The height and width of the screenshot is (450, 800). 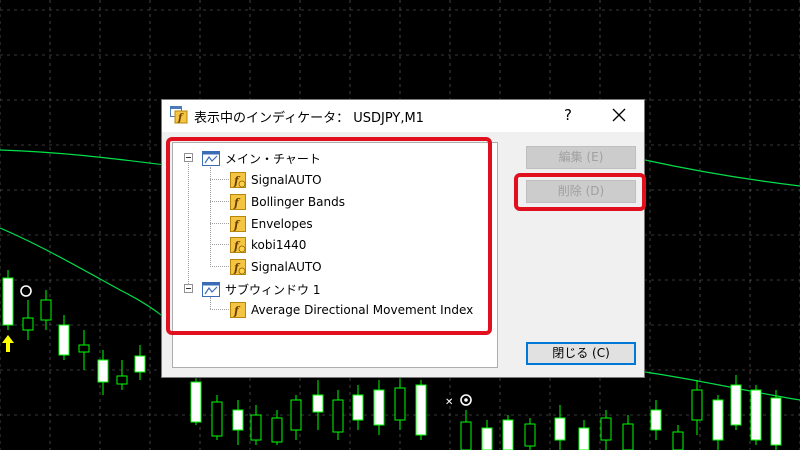 I want to click on close-window-button, so click(x=619, y=115).